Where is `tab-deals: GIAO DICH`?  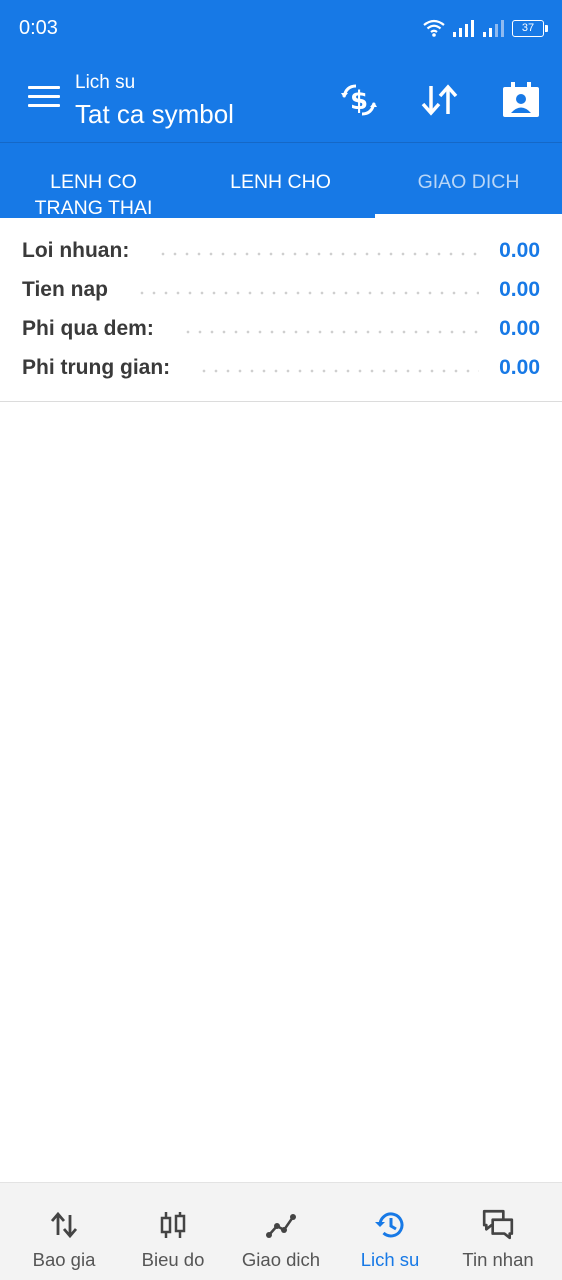 tab-deals: GIAO DICH is located at coordinates (468, 182).